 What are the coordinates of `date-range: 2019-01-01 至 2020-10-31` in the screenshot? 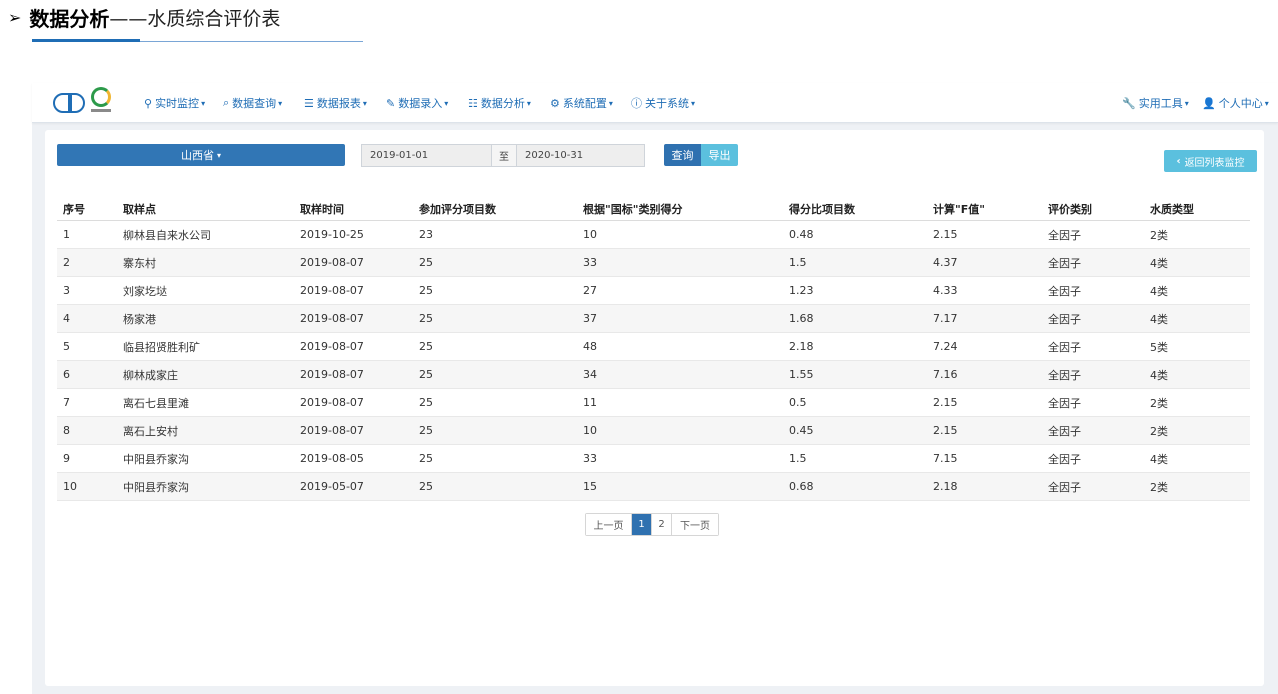 It's located at (503, 155).